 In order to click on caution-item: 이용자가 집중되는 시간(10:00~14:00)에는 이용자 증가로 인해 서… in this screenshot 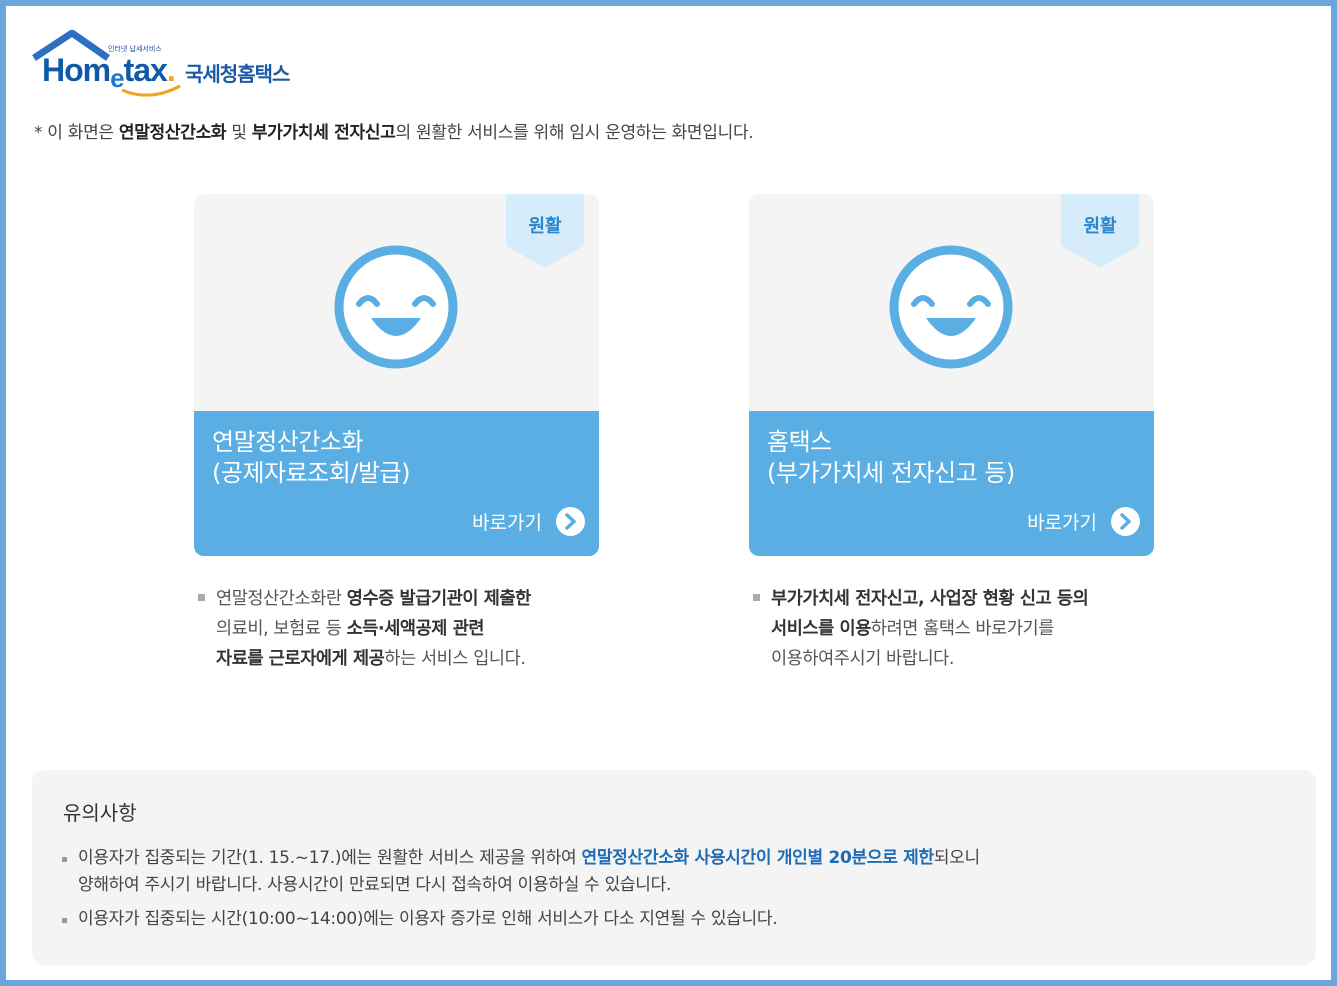, I will do `click(420, 919)`.